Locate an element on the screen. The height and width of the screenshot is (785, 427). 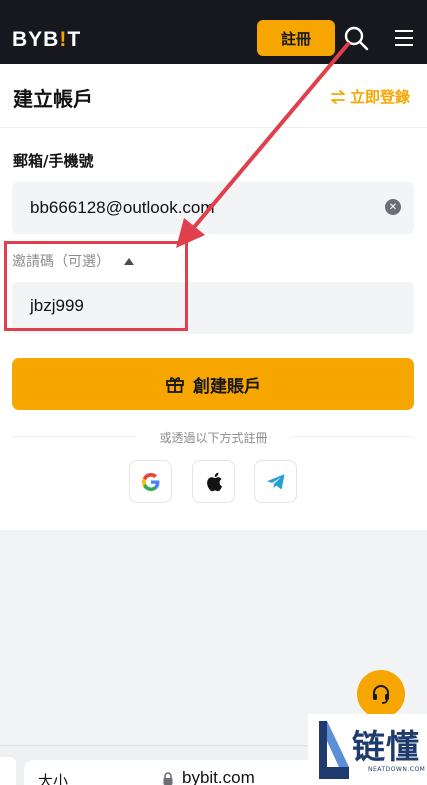
url-text: bybit.com is located at coordinates (218, 776).